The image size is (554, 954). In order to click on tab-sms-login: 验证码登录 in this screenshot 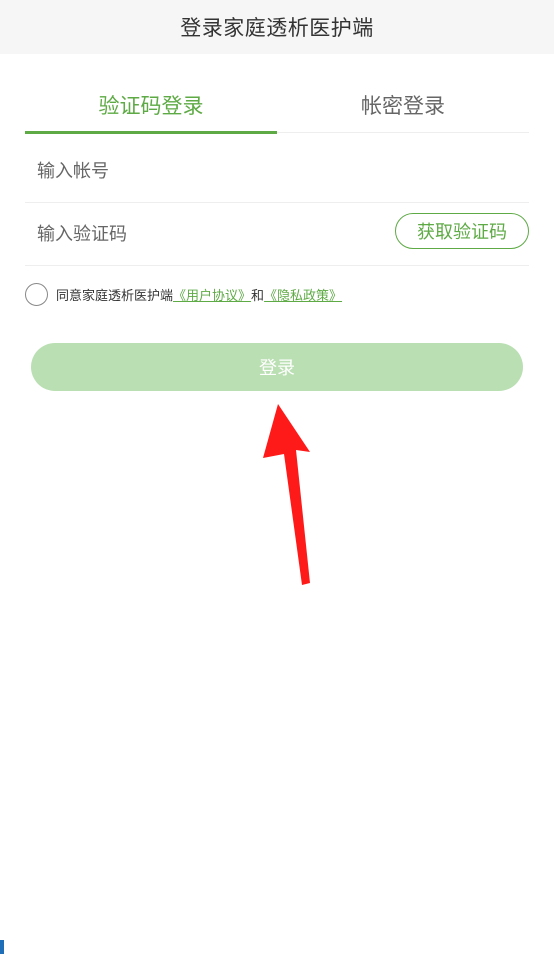, I will do `click(151, 105)`.